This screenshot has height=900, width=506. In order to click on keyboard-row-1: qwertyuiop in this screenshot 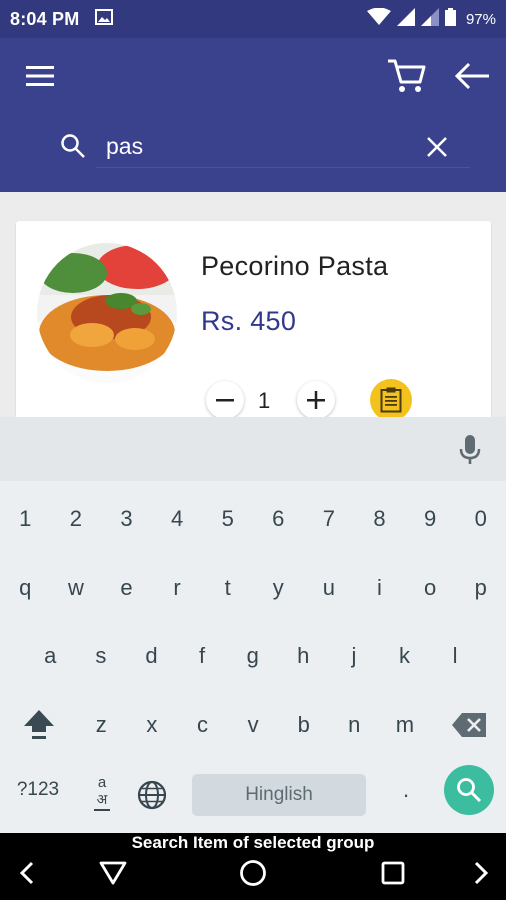, I will do `click(253, 588)`.